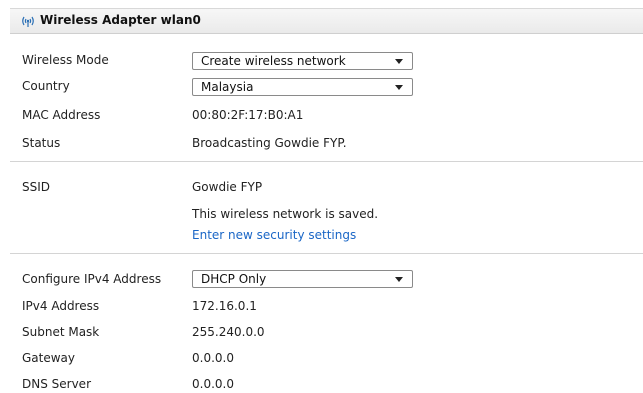  What do you see at coordinates (61, 115) in the screenshot?
I see `mac-address-label: MAC Address` at bounding box center [61, 115].